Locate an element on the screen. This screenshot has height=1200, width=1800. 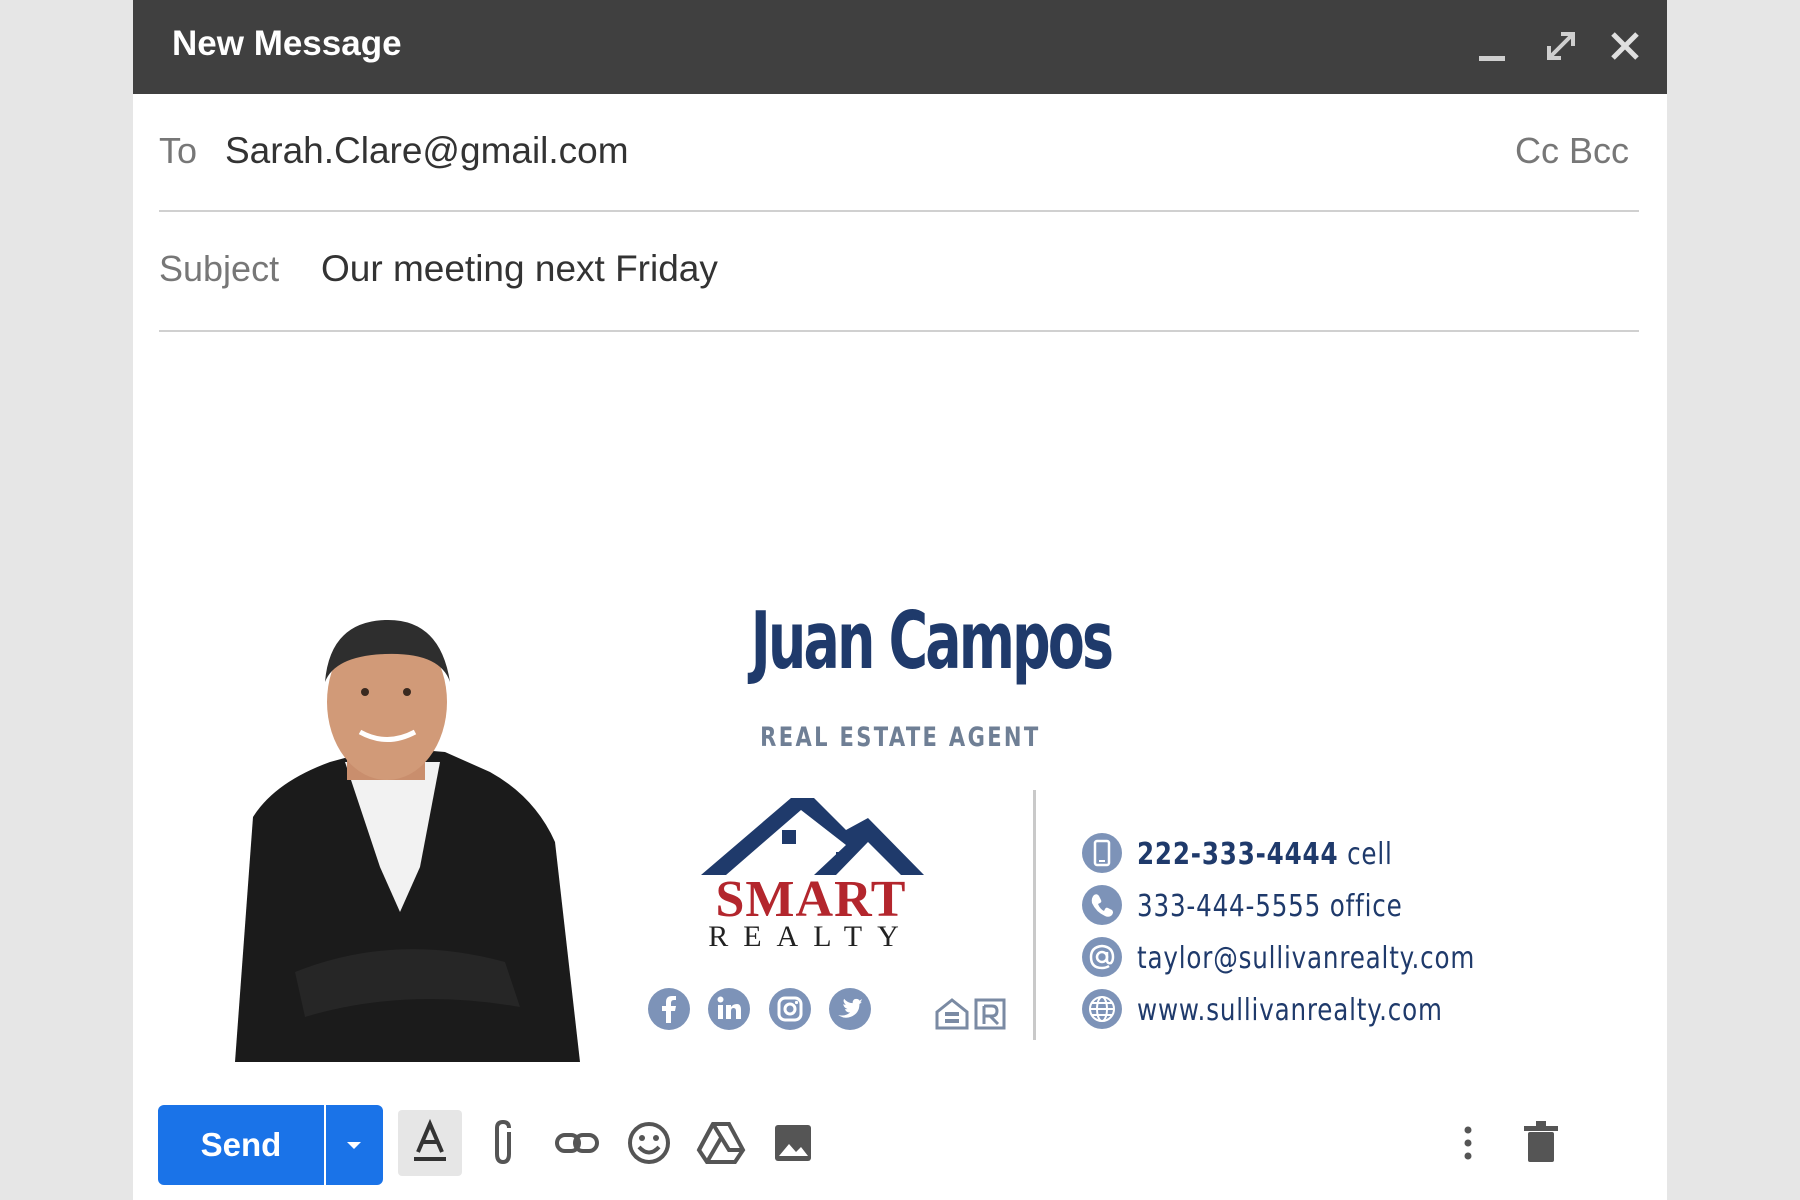
subject-input is located at coordinates (821, 269).